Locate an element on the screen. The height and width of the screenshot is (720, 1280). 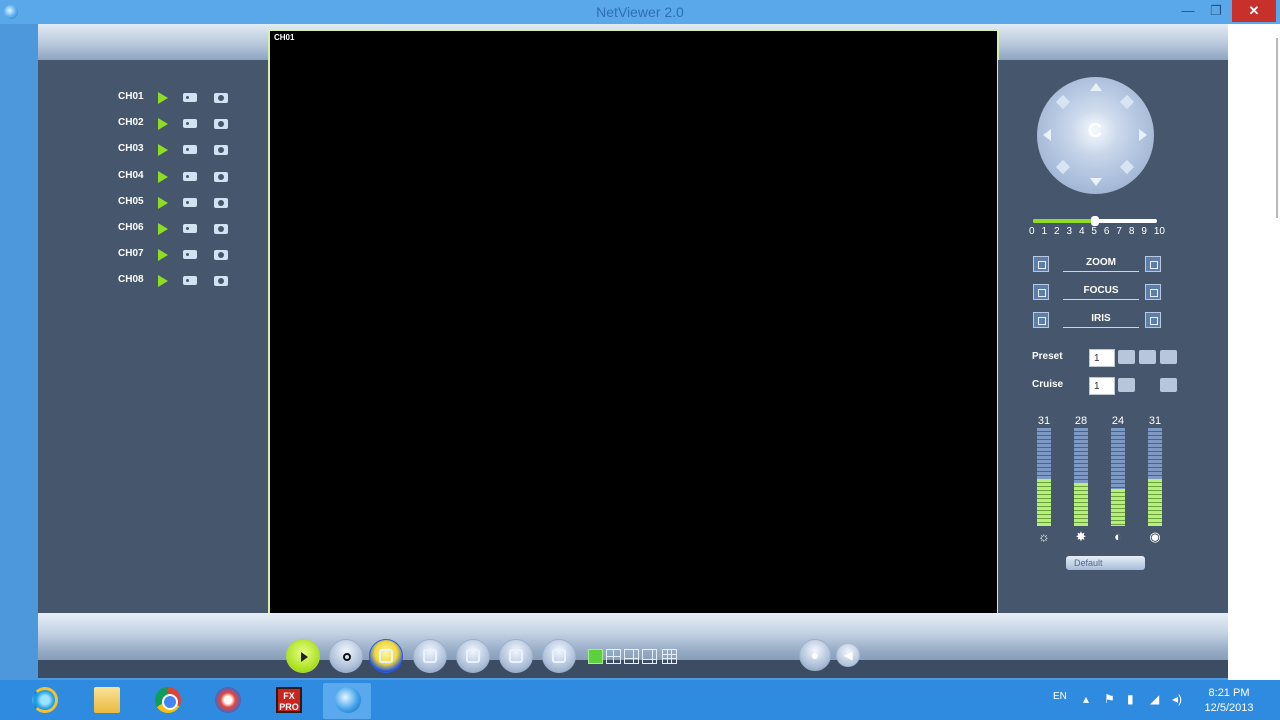
minimize-button: — is located at coordinates (1188, 11).